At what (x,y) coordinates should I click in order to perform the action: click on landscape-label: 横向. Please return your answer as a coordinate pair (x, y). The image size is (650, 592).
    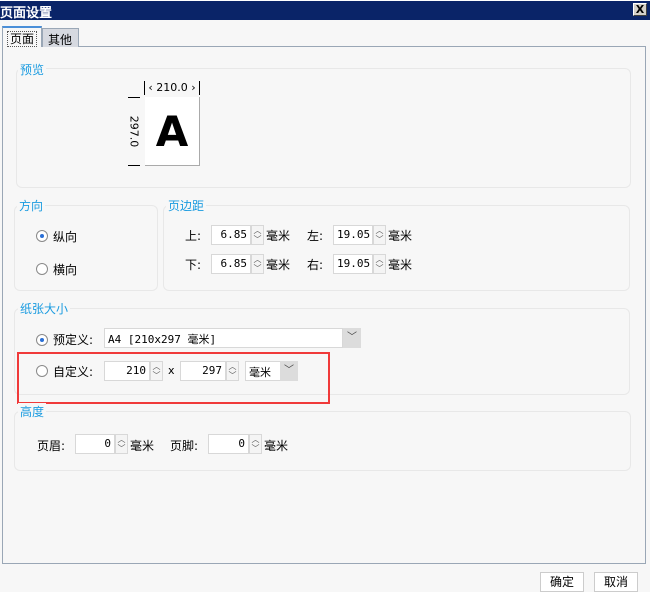
    Looking at the image, I should click on (65, 270).